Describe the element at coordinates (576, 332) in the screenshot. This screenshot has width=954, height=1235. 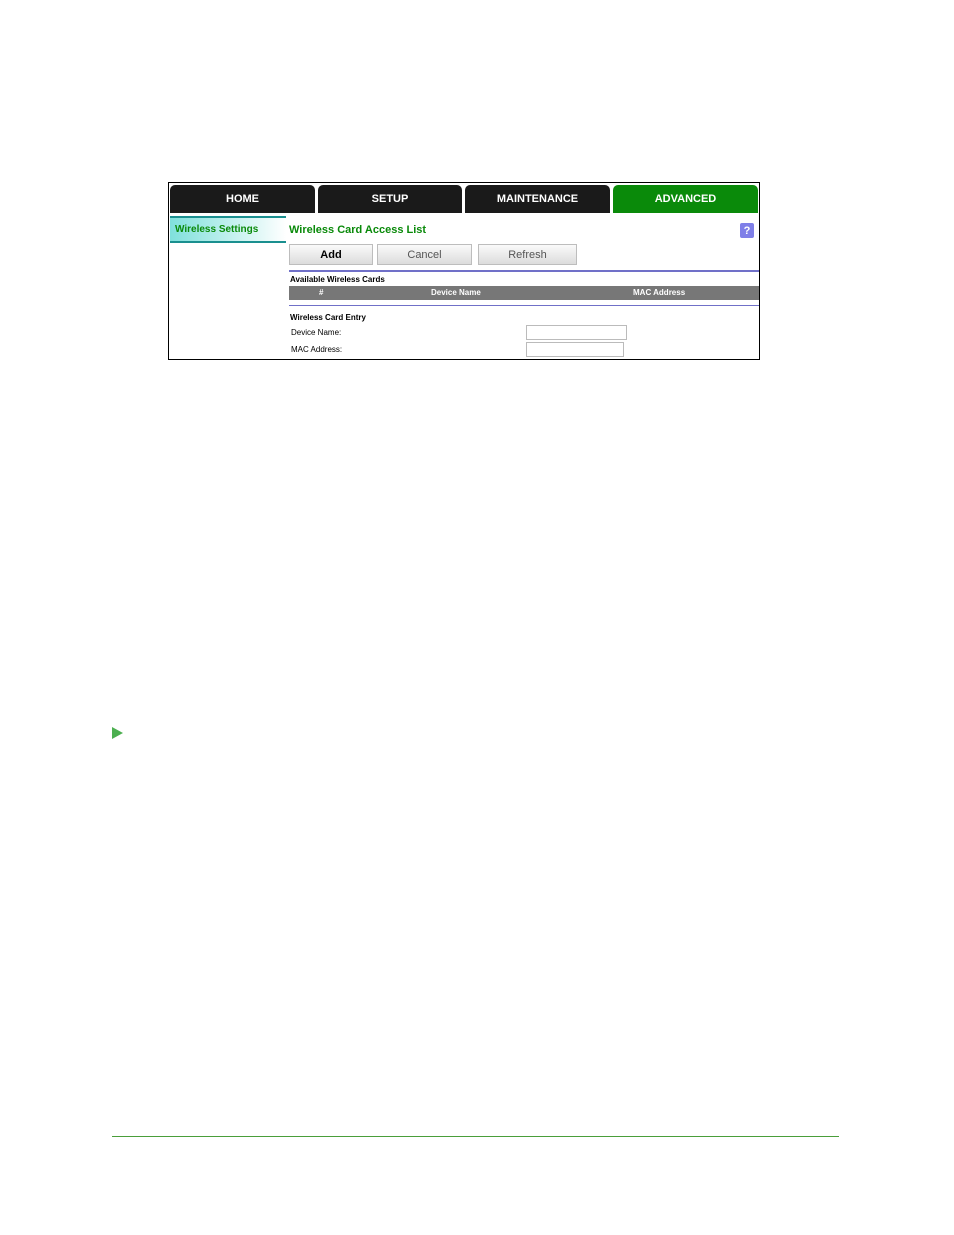
I see `device-name-input` at that location.